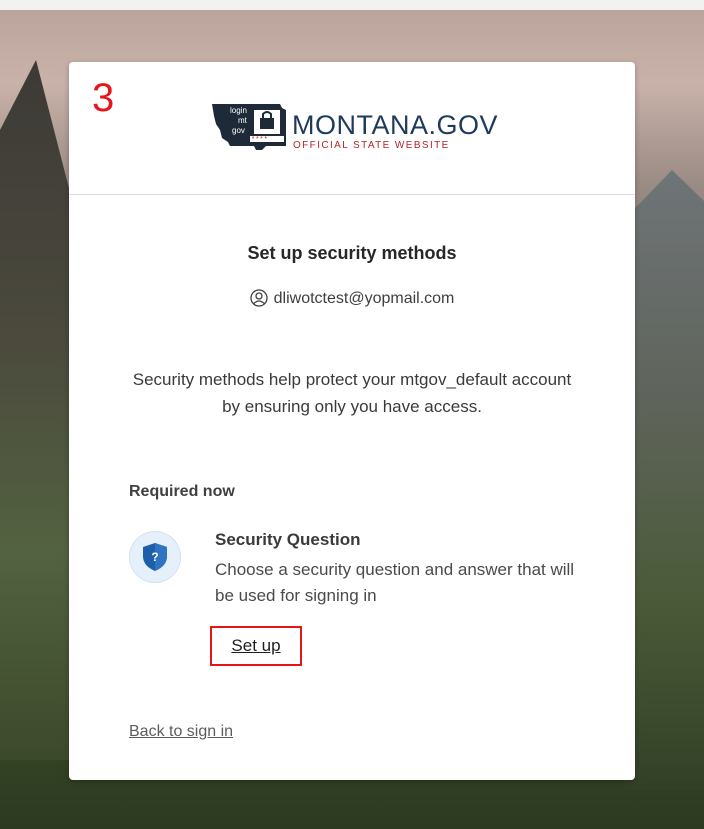  Describe the element at coordinates (249, 127) in the screenshot. I see `montana-state-icon: login mt gov ****` at that location.